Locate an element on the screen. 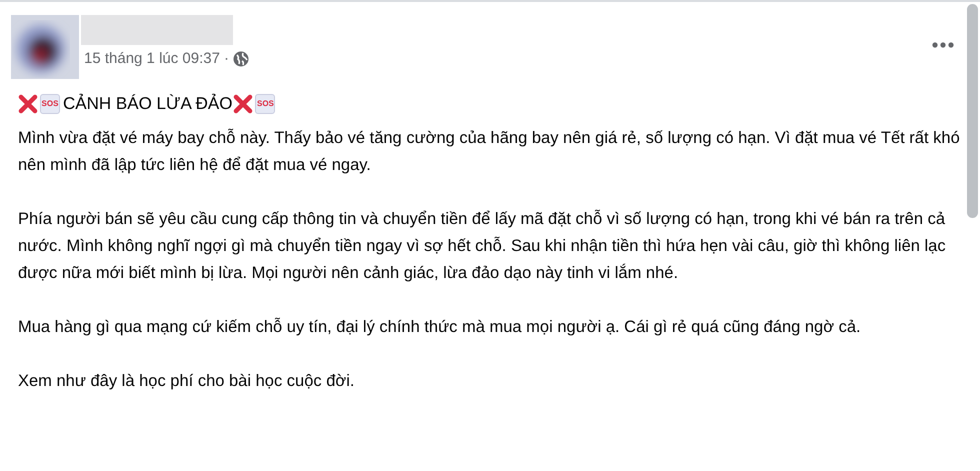 Image resolution: width=980 pixels, height=471 pixels. post-paragraph: Mình vừa đặt vé máy bay chỗ này. Thấy bảo vé tăng cường của hãng bay nên giá rẻ, số lượng có hạn. Vì đặt mua vé Tết rất khó nên mình đã lập tức liên hệ để đặt mua vé ngay. is located at coordinates (489, 152).